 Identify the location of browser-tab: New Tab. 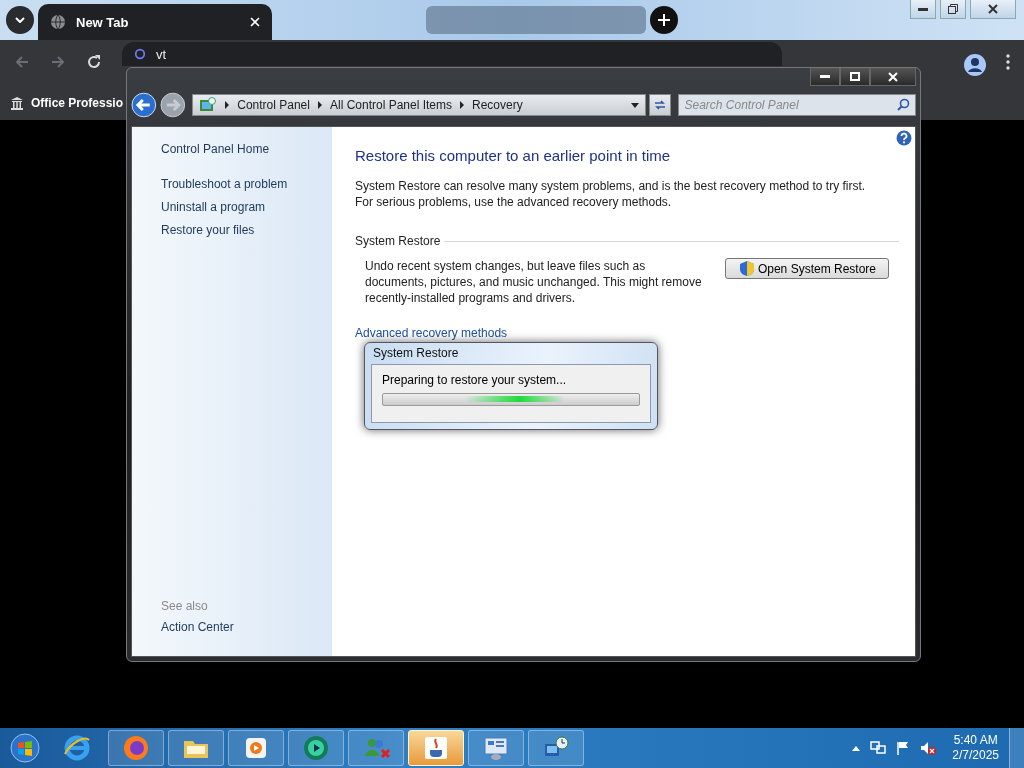
(155, 22).